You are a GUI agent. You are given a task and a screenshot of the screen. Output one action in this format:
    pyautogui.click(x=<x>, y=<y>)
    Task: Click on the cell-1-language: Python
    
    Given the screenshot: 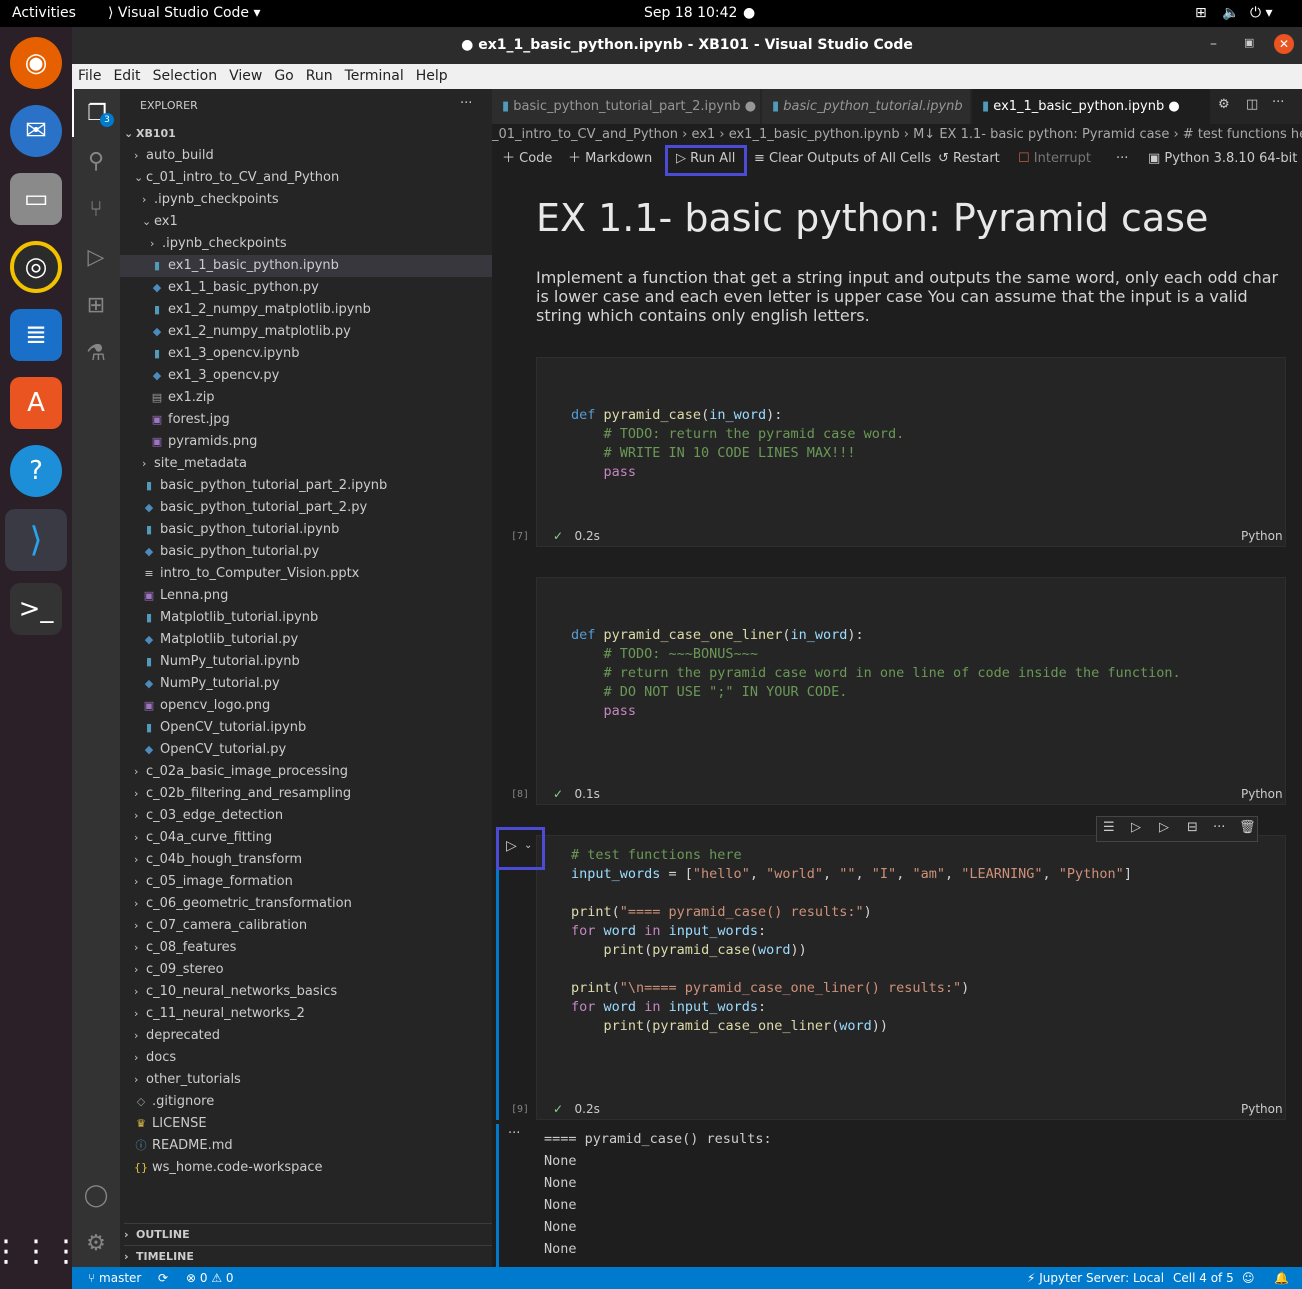 What is the action you would take?
    pyautogui.click(x=1262, y=536)
    